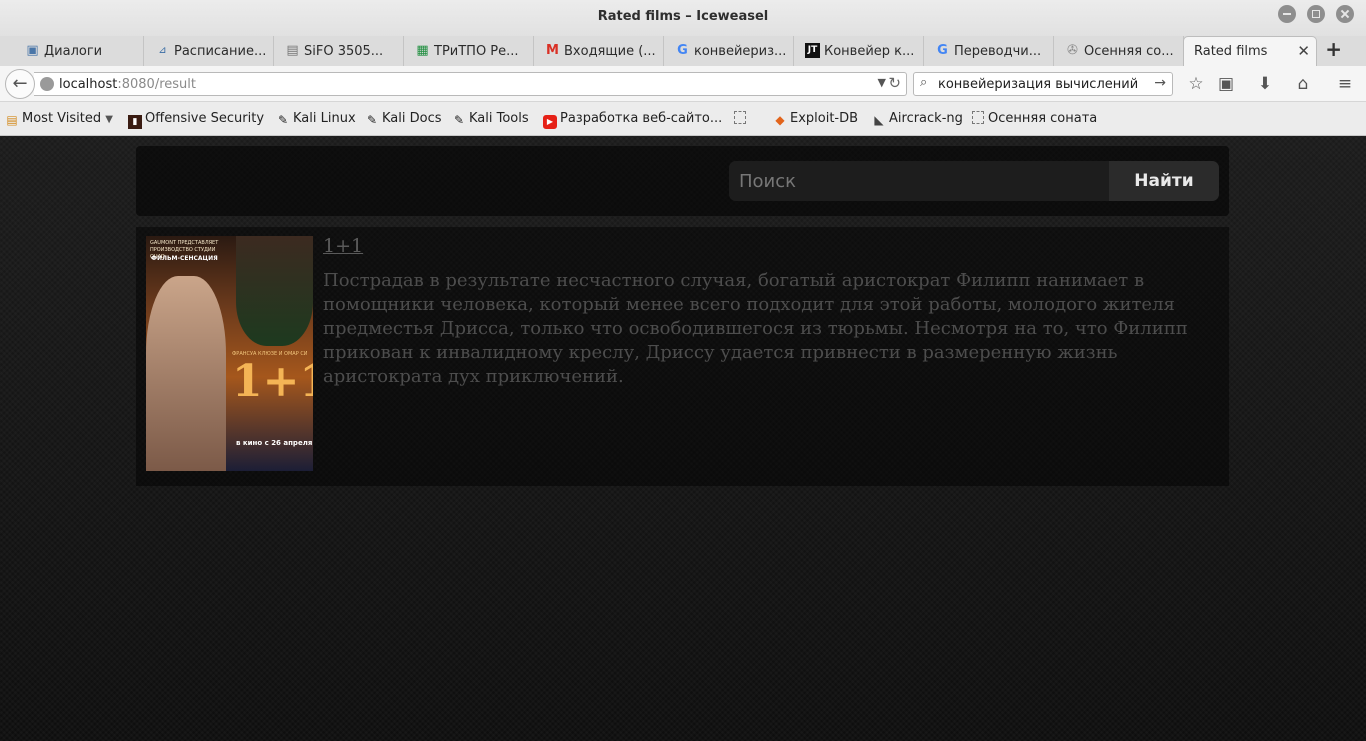 Image resolution: width=1366 pixels, height=741 pixels. What do you see at coordinates (1345, 84) in the screenshot?
I see `menu-icon: ≡` at bounding box center [1345, 84].